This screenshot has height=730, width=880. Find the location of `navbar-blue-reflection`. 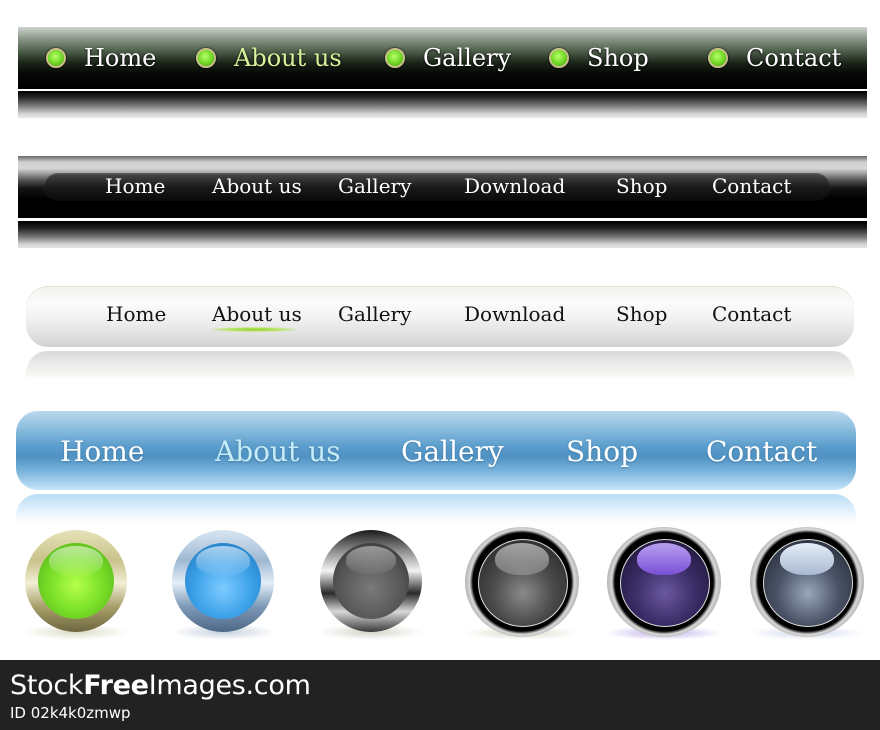

navbar-blue-reflection is located at coordinates (436, 509).